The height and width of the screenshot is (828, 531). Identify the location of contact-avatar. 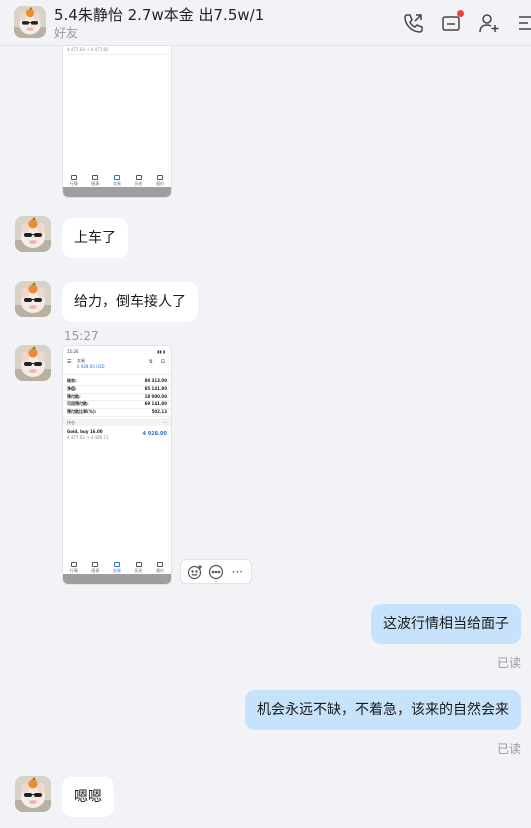
(30, 22).